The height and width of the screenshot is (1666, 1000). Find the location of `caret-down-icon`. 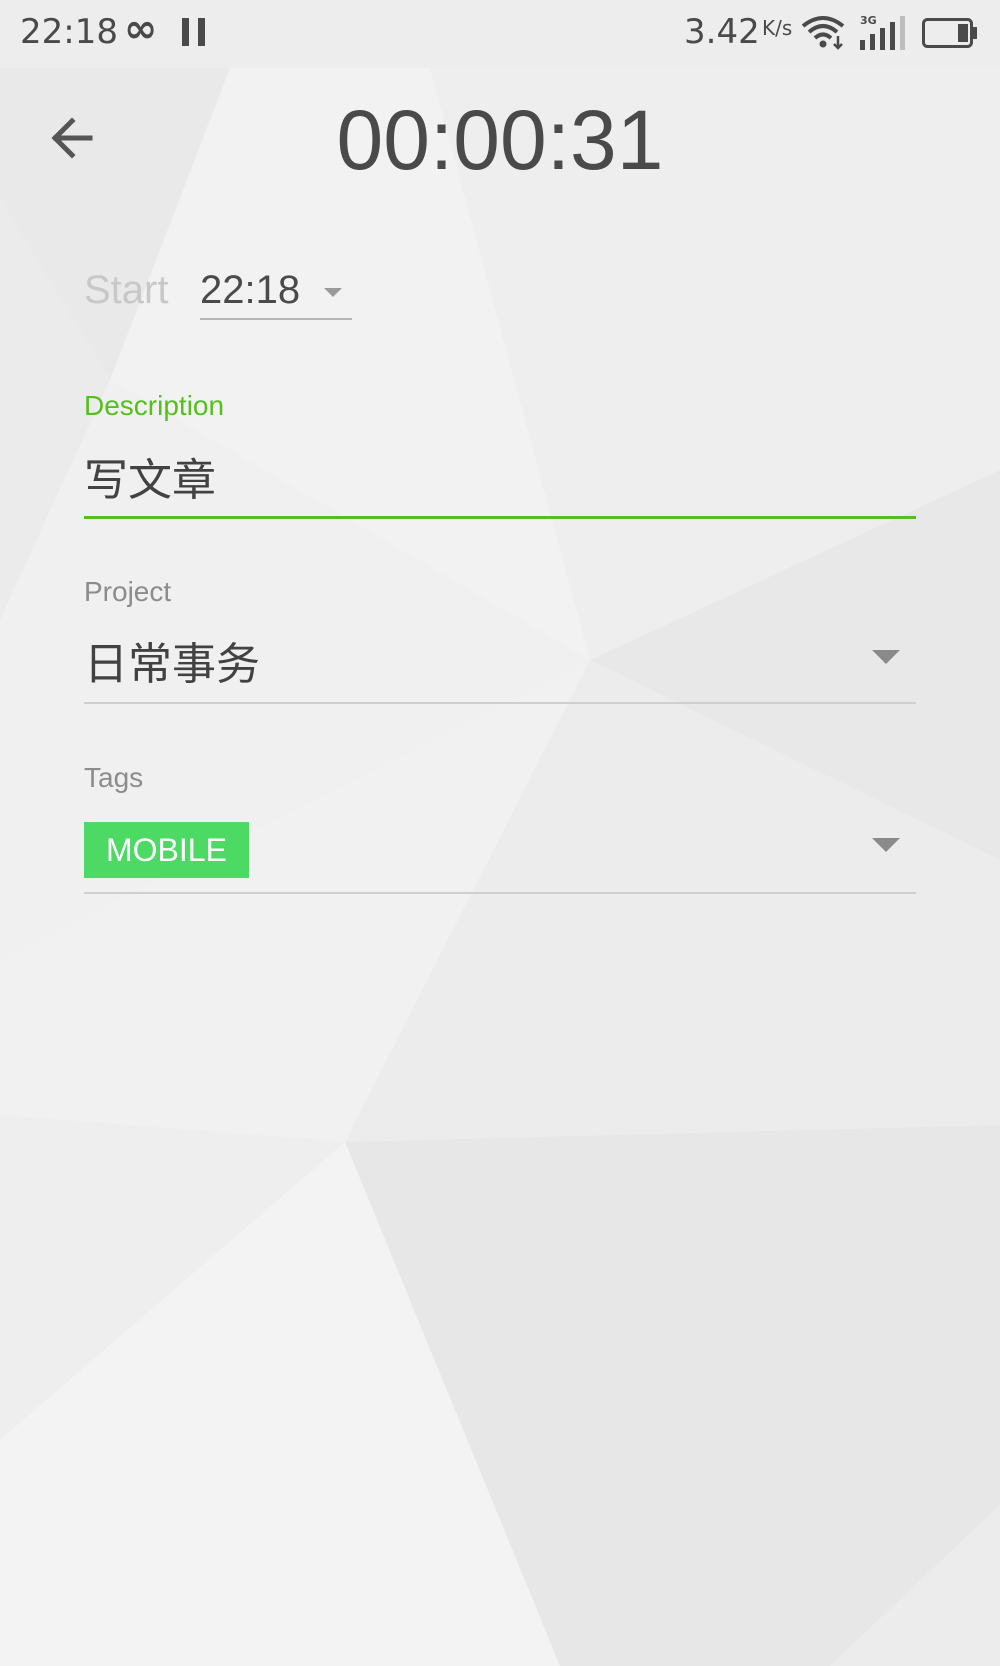

caret-down-icon is located at coordinates (333, 292).